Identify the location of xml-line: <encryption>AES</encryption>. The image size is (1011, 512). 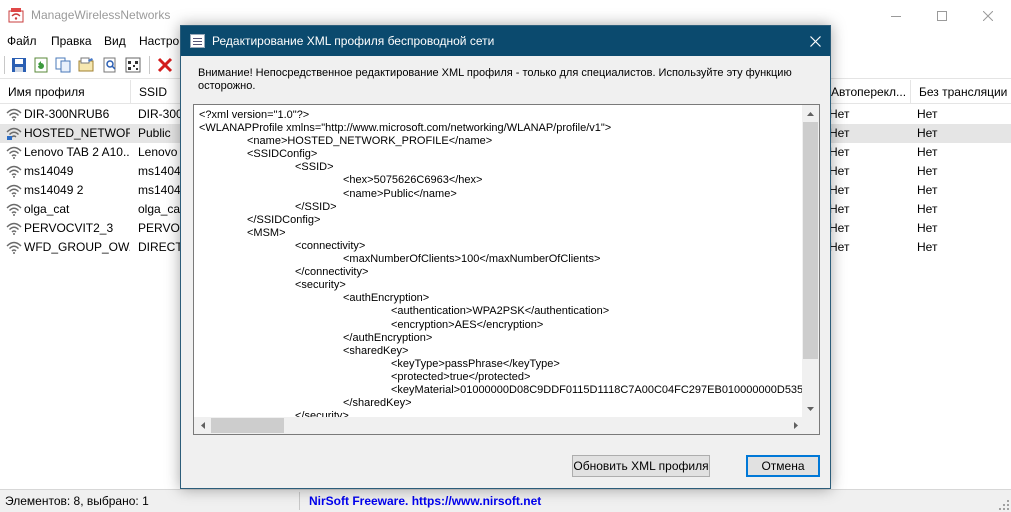
(371, 324).